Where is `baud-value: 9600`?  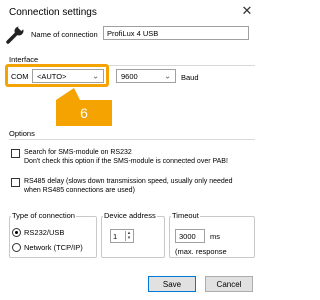 baud-value: 9600 is located at coordinates (129, 76).